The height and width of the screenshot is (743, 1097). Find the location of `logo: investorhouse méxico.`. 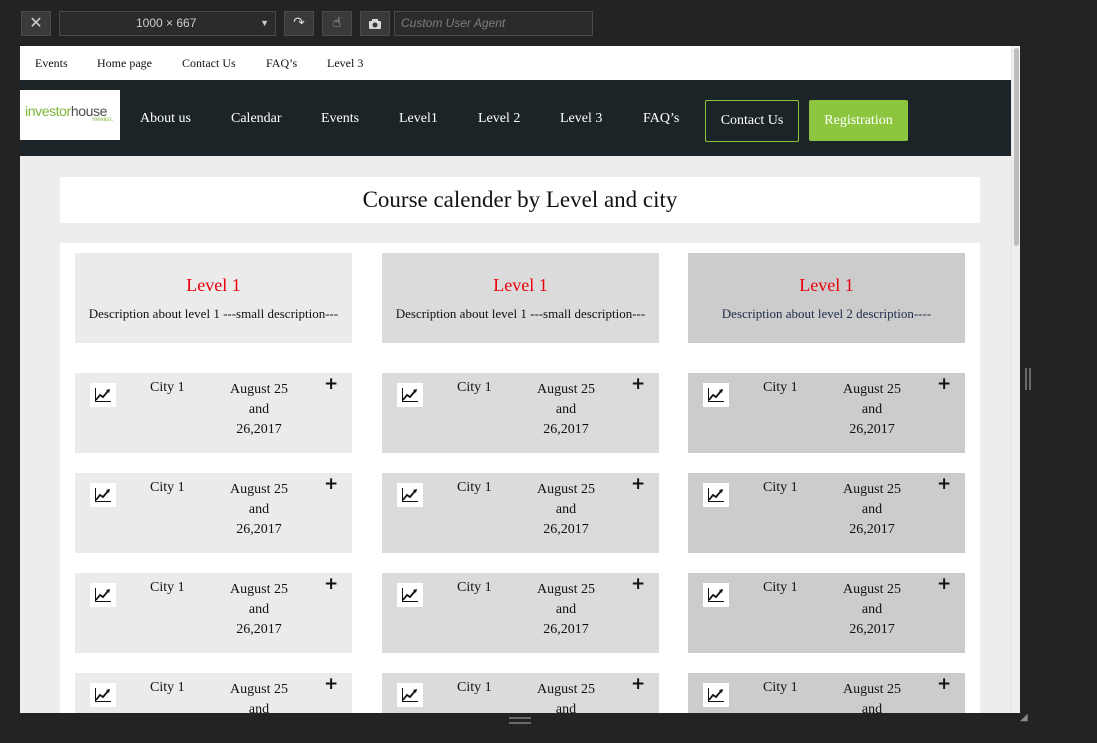

logo: investorhouse méxico. is located at coordinates (70, 115).